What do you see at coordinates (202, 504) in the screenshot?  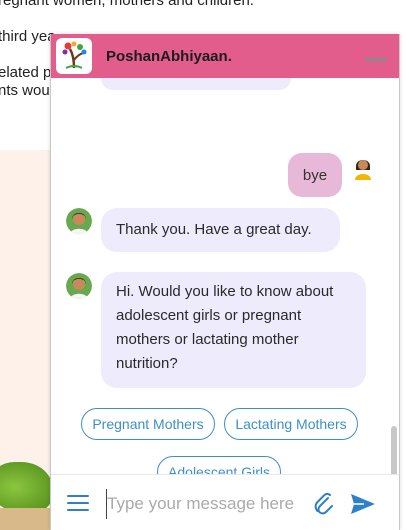 I see `message-input` at bounding box center [202, 504].